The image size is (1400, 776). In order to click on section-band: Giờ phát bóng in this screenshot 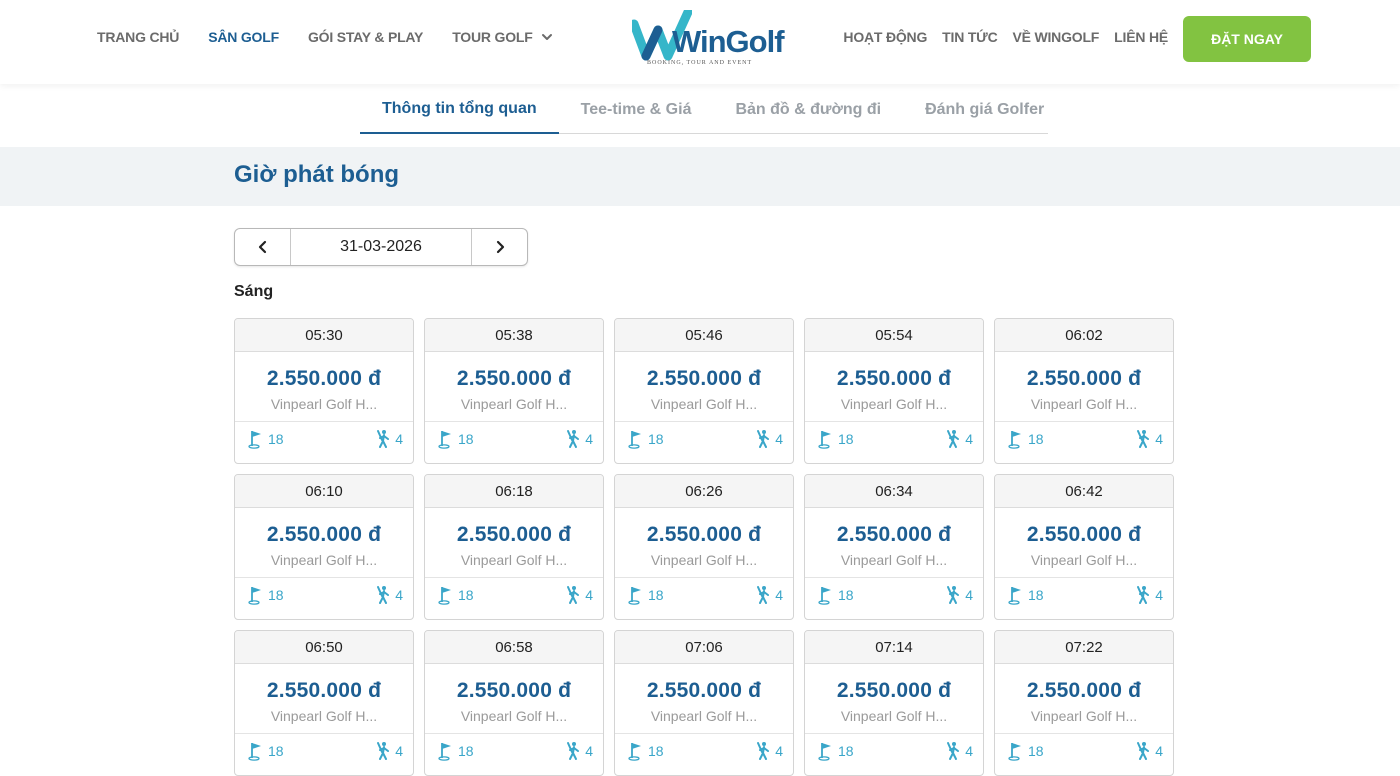, I will do `click(700, 176)`.